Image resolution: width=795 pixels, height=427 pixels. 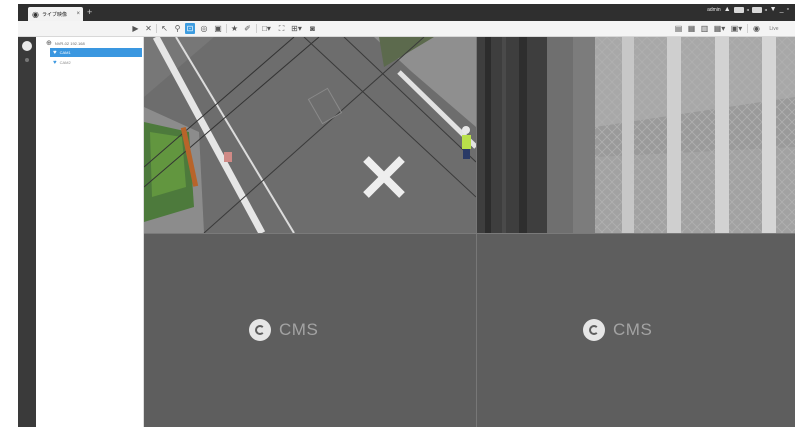 I want to click on image-icon: ▣, so click(x=218, y=28).